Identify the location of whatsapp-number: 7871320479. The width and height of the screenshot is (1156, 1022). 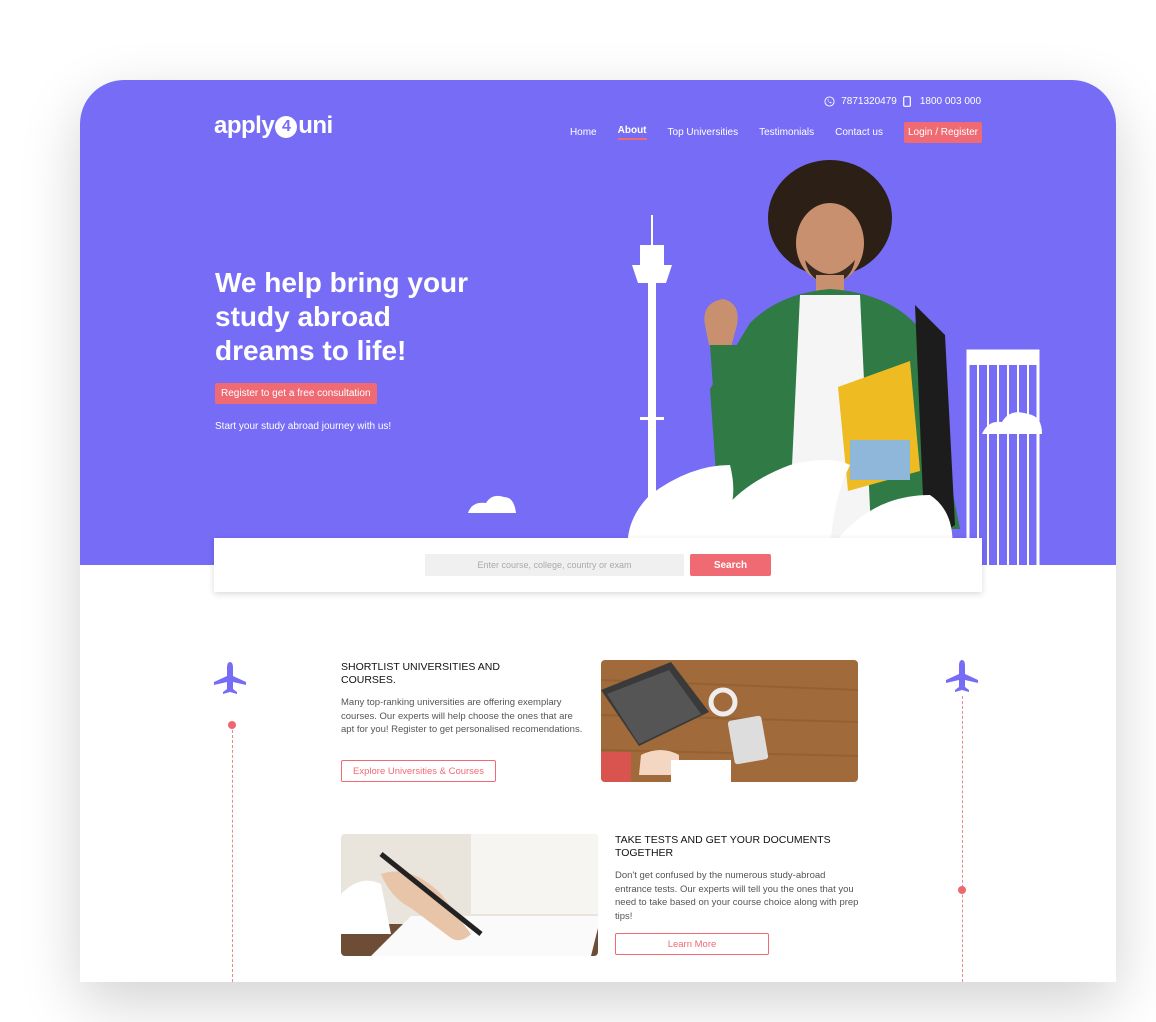
(869, 101).